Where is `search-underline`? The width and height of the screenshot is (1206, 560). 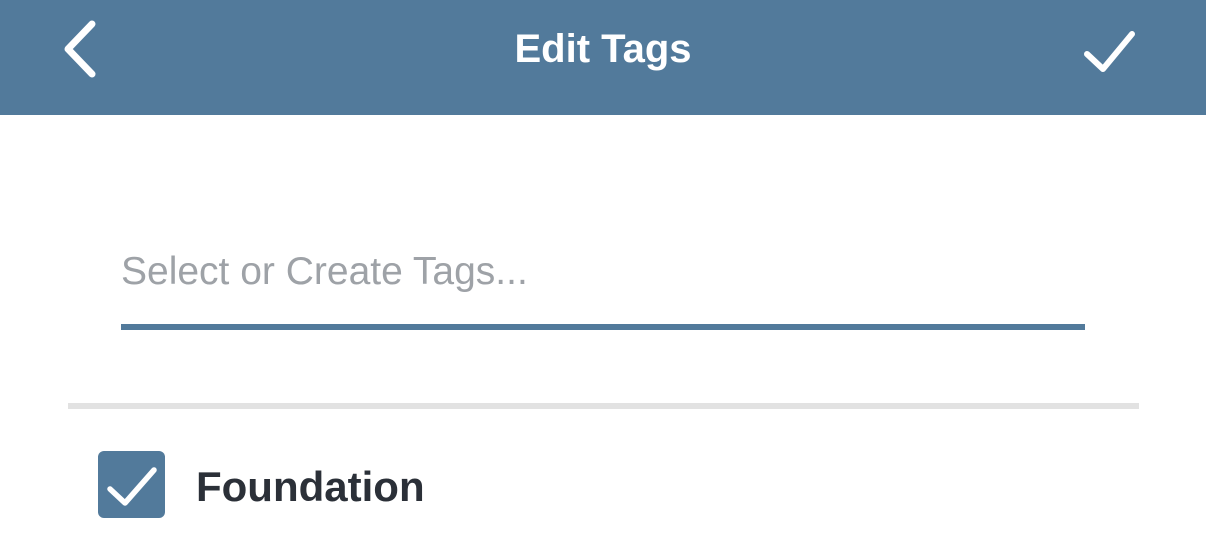 search-underline is located at coordinates (603, 327).